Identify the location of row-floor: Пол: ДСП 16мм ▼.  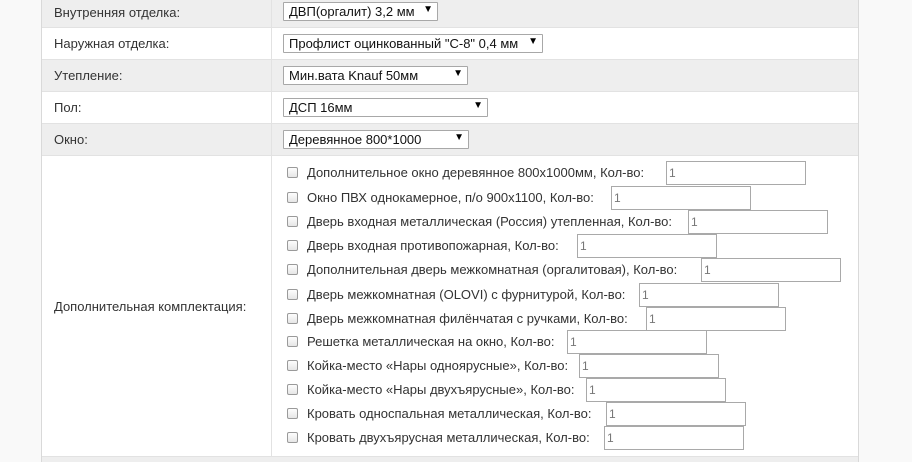
(450, 108).